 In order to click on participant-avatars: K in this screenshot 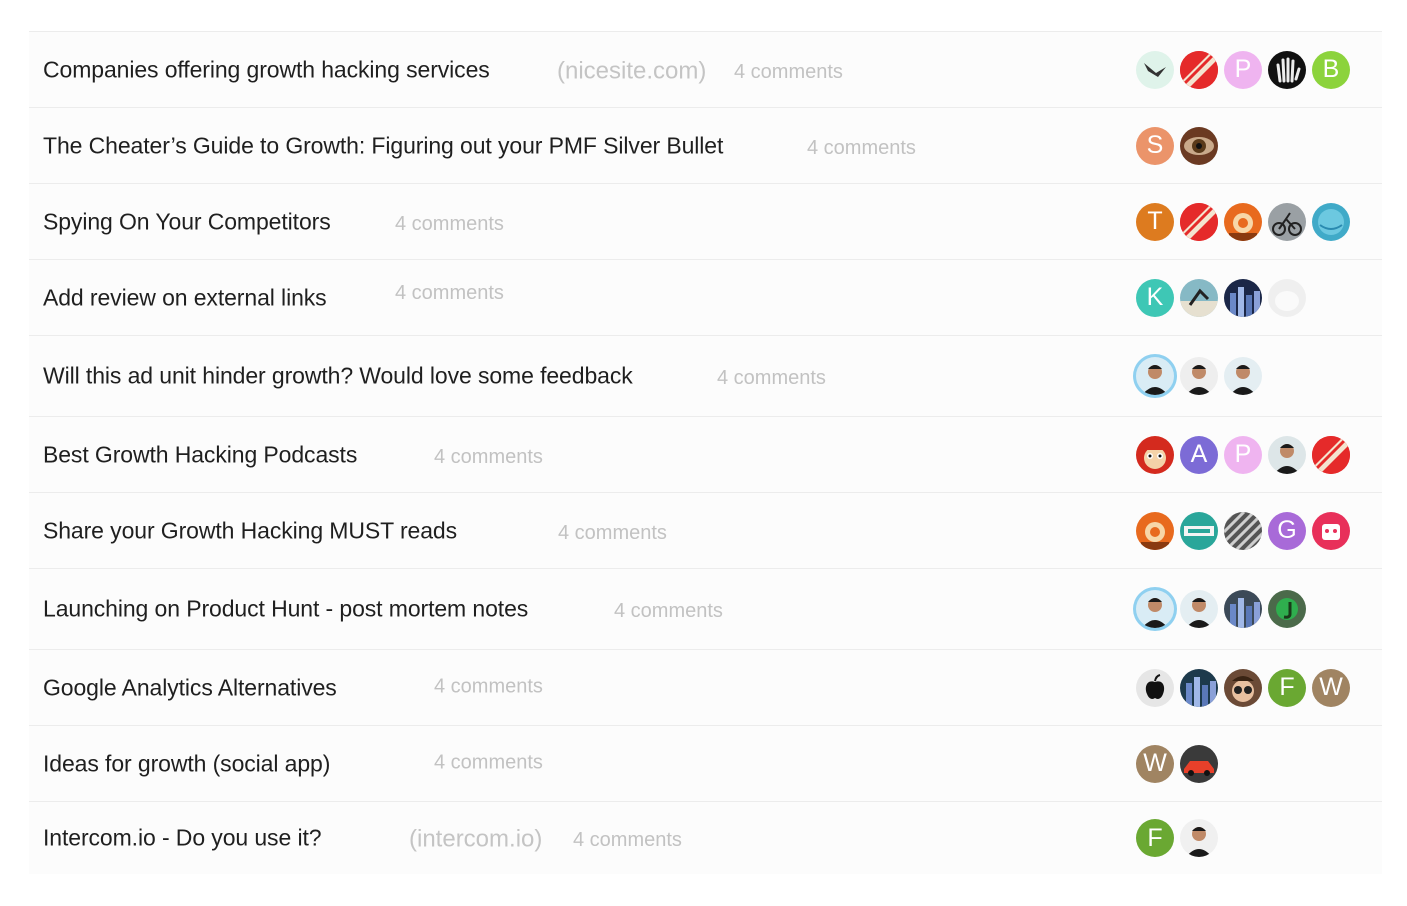, I will do `click(1221, 297)`.